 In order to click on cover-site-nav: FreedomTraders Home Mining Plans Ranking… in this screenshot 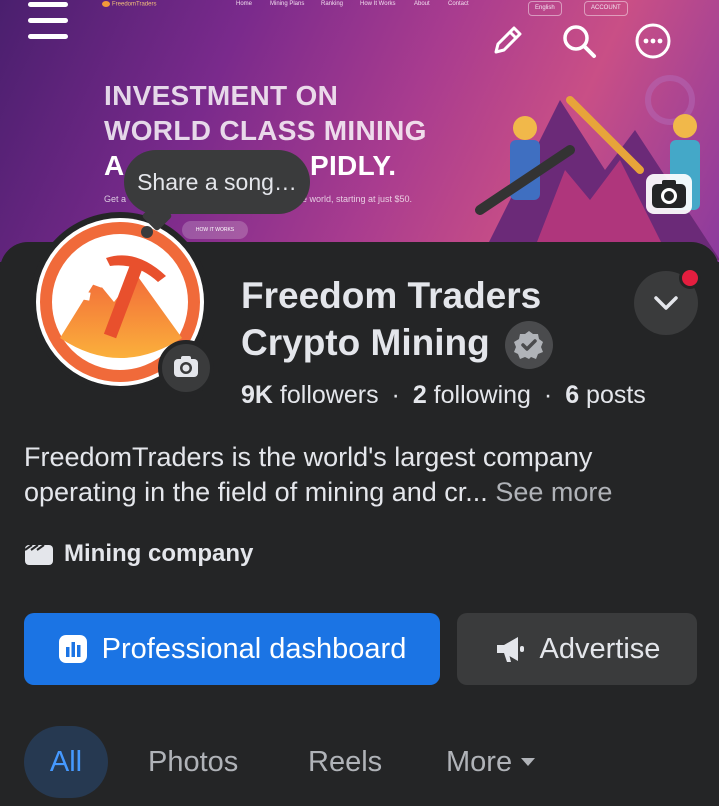, I will do `click(359, 8)`.